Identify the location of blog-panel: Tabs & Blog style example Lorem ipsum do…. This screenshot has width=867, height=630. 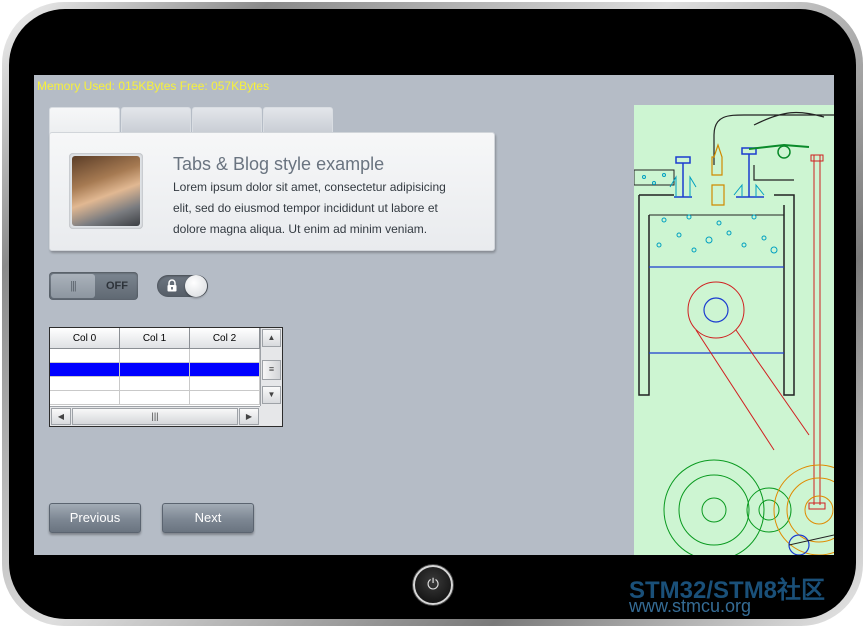
(272, 191).